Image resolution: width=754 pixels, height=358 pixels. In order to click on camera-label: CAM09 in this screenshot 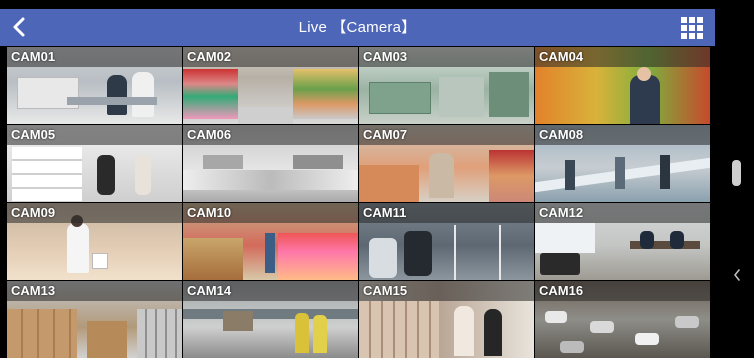, I will do `click(94, 213)`.